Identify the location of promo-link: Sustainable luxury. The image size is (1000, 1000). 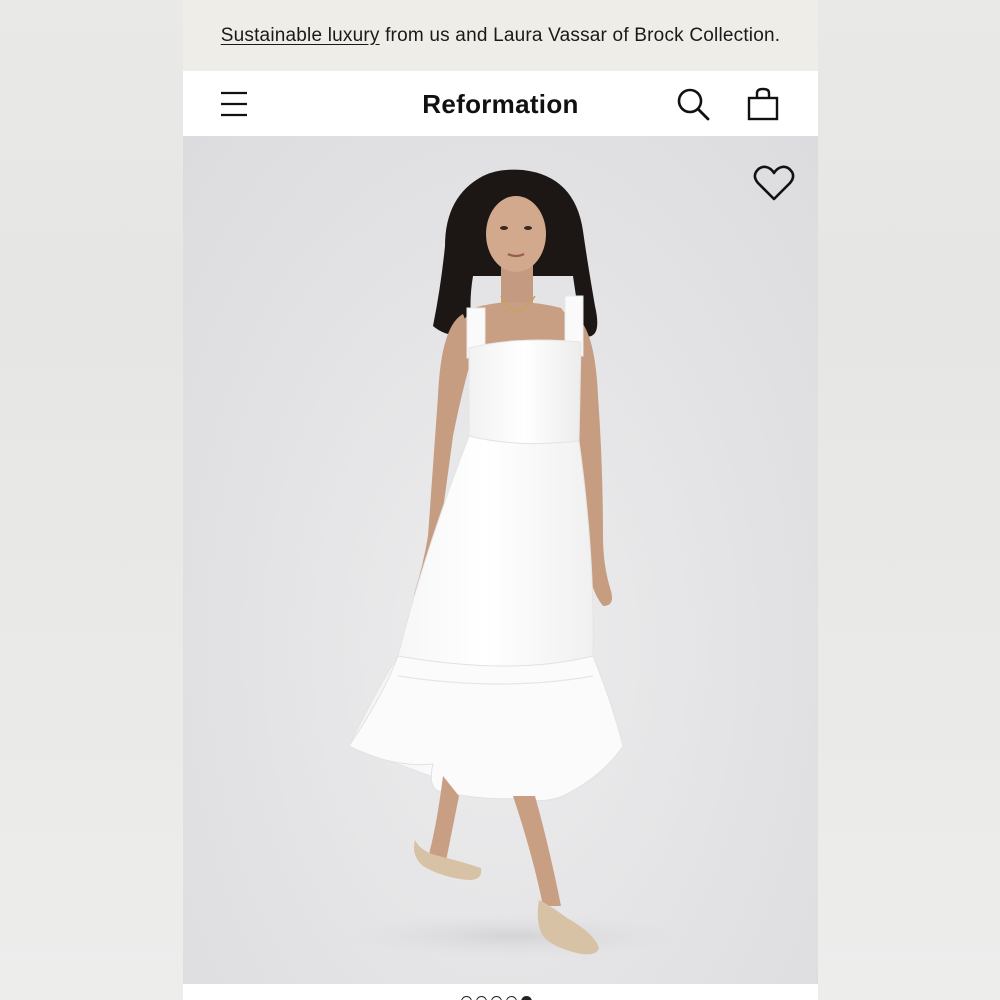
(300, 36).